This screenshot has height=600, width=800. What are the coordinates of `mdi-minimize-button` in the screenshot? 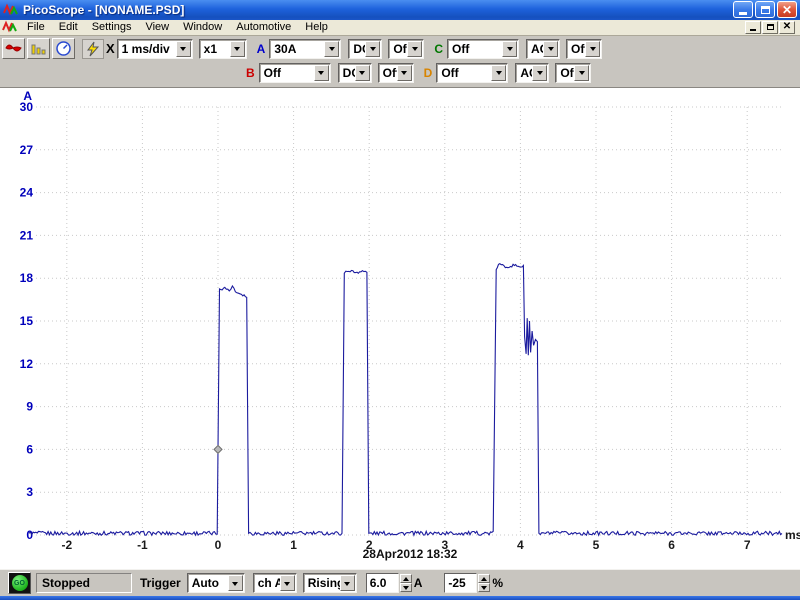 It's located at (753, 27).